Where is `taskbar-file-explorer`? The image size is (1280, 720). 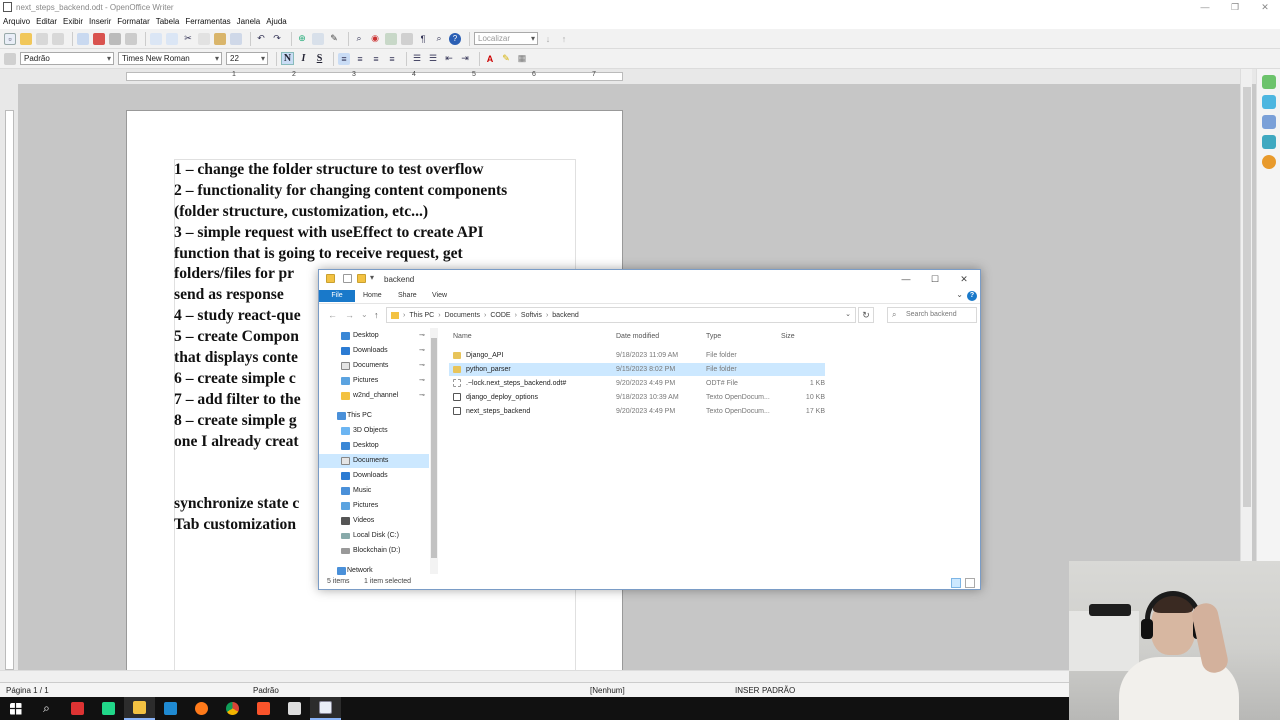
taskbar-file-explorer is located at coordinates (139, 708).